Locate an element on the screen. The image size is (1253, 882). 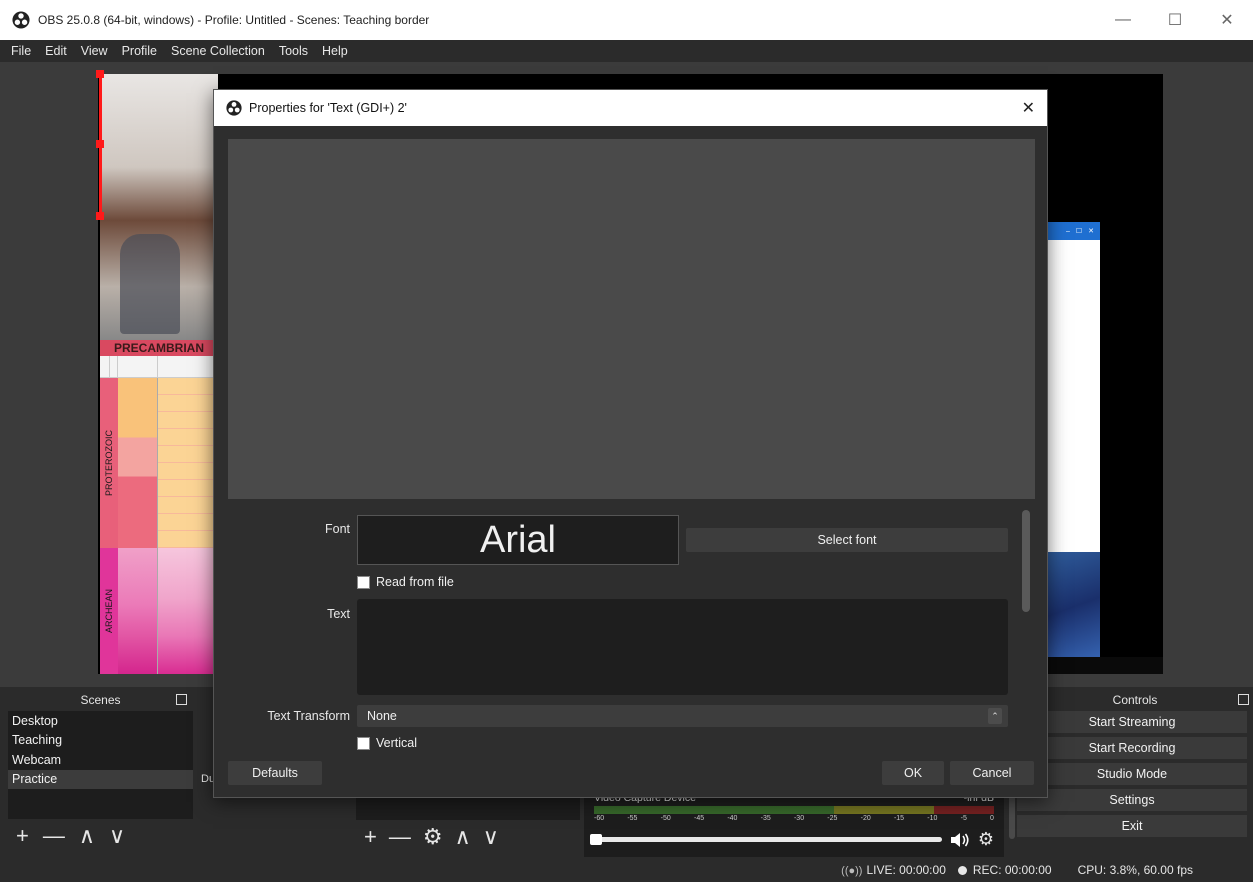
add-scene-icon: + is located at coordinates (22, 836).